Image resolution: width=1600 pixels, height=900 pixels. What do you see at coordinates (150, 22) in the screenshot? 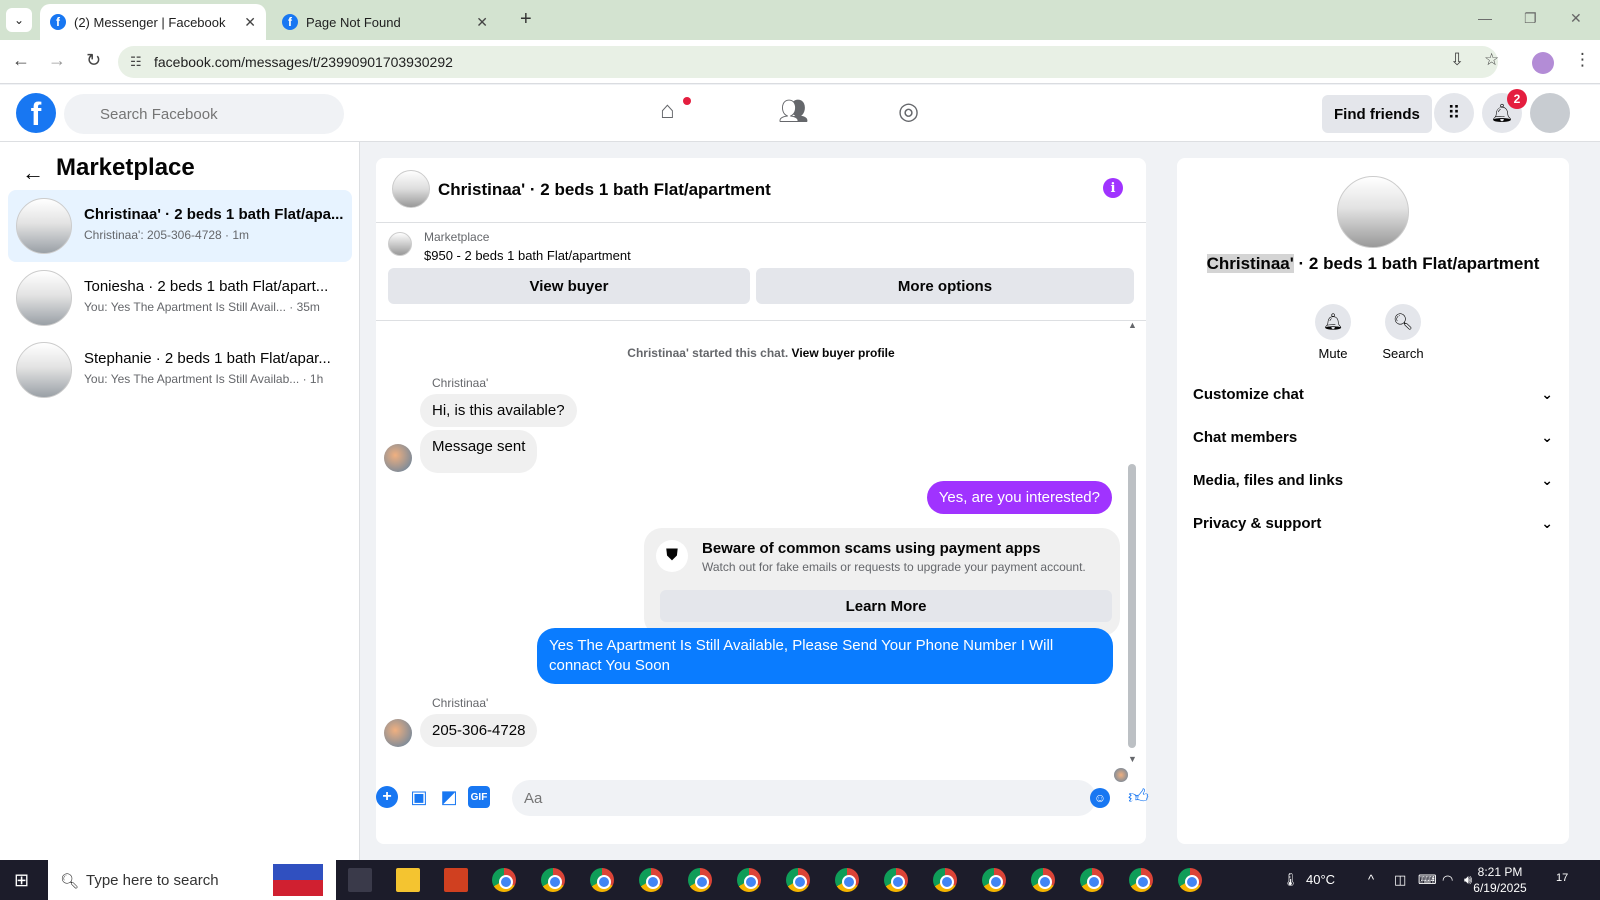
I see `tab-title: (2) Messenger | Facebook` at bounding box center [150, 22].